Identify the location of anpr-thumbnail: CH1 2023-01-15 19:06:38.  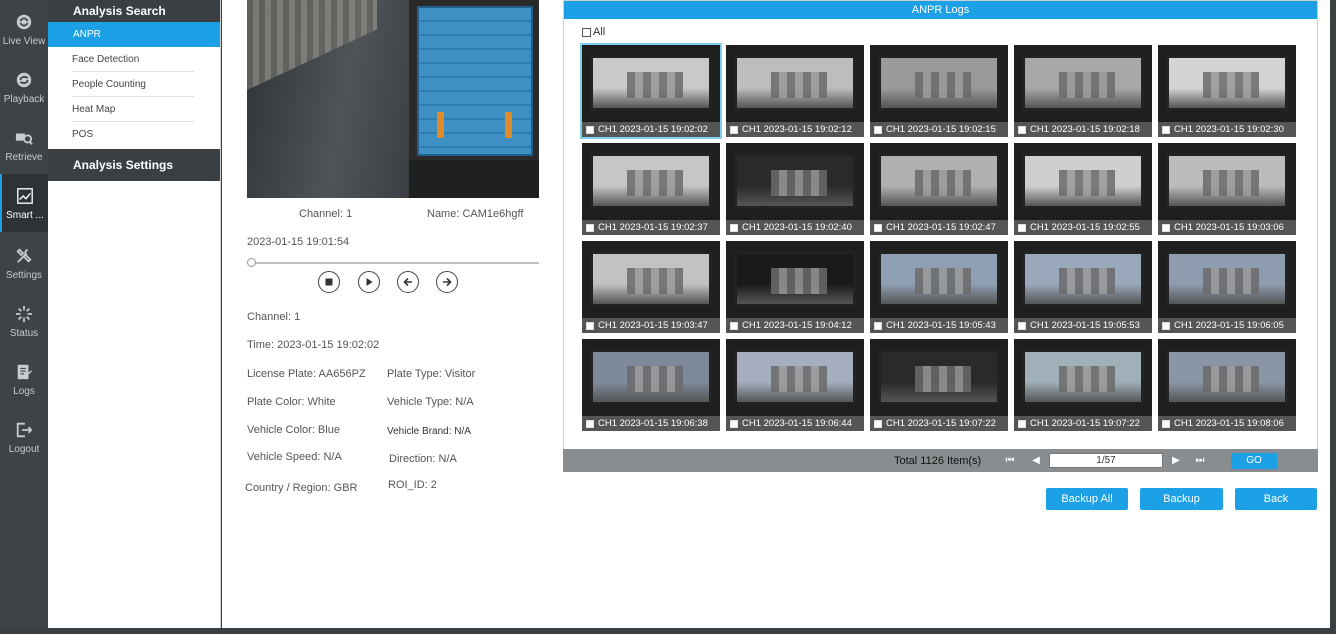
(651, 385).